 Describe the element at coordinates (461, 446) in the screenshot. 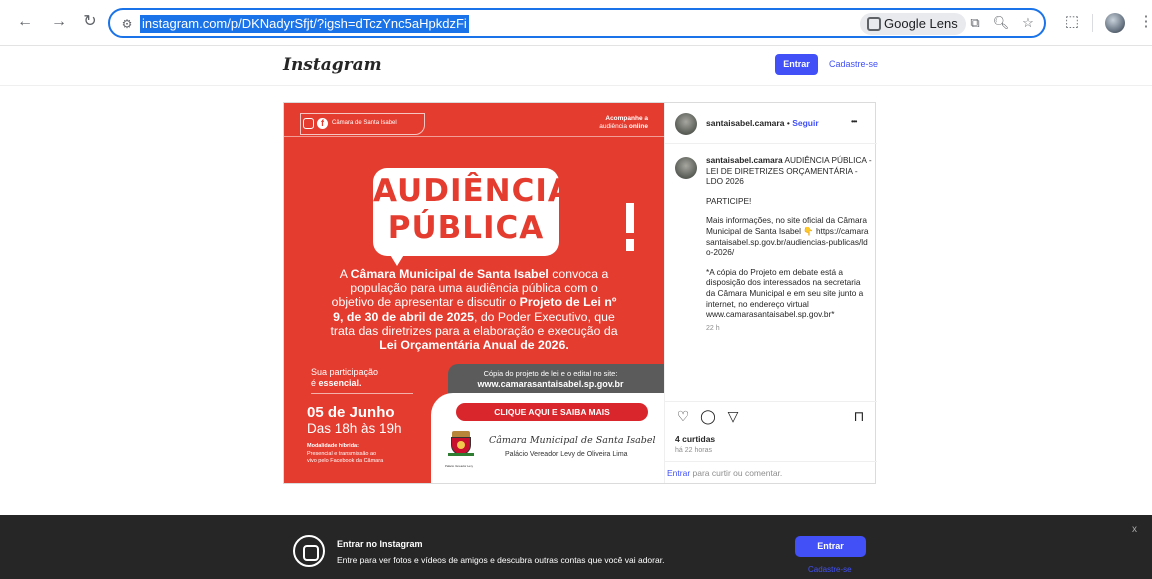

I see `city-crest-icon` at that location.